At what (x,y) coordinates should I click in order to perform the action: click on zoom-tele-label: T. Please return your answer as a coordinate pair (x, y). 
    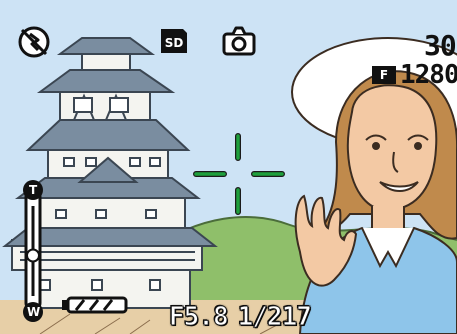
    Looking at the image, I should click on (33, 190).